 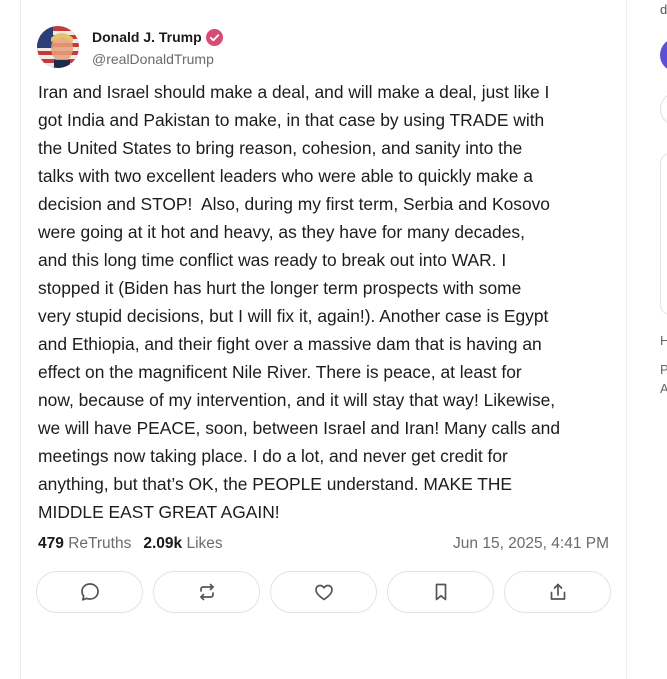 I want to click on reply-button, so click(x=89, y=592).